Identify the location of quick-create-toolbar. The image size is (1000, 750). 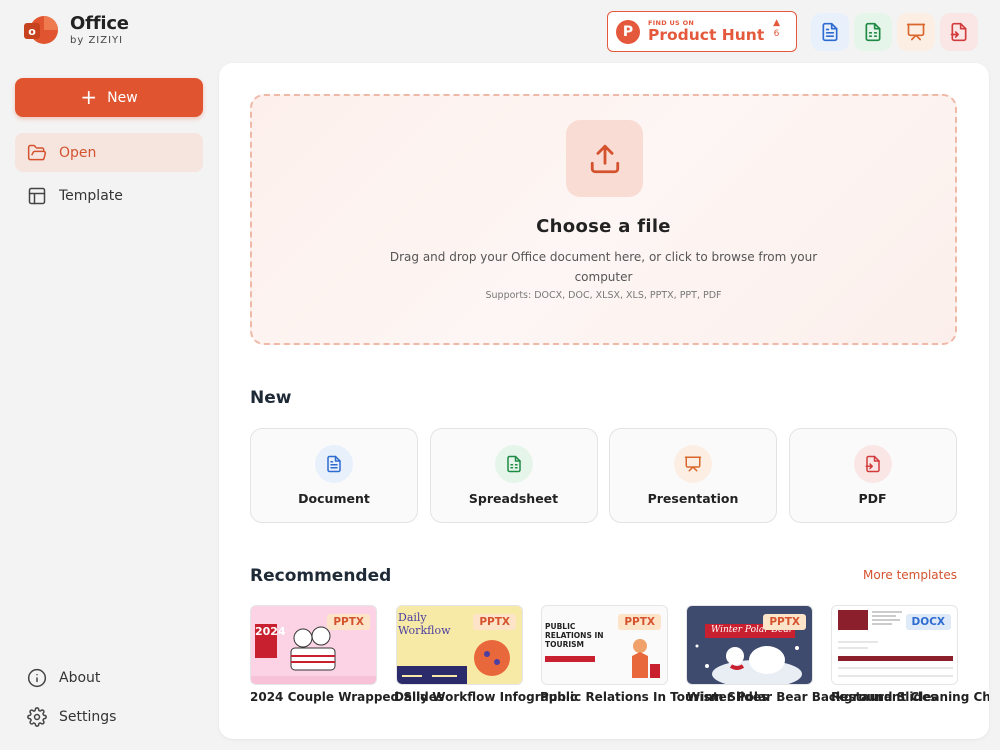
(897, 32).